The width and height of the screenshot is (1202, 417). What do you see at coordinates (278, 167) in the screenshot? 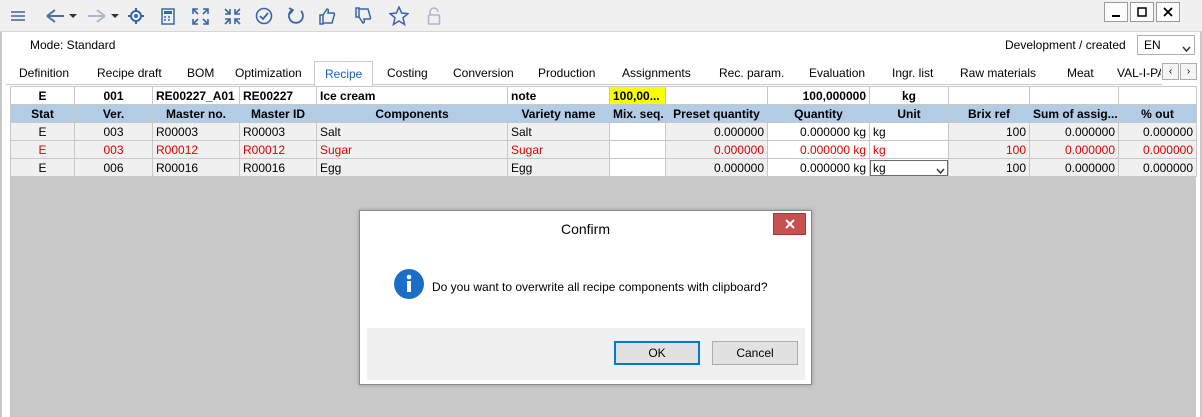
I see `cell-master-id: R00016` at bounding box center [278, 167].